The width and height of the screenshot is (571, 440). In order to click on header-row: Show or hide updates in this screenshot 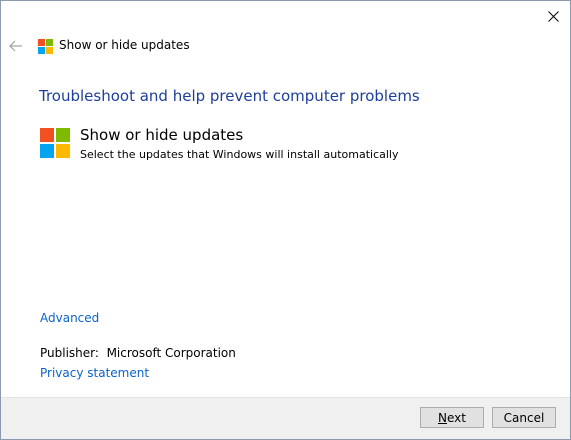, I will do `click(285, 46)`.